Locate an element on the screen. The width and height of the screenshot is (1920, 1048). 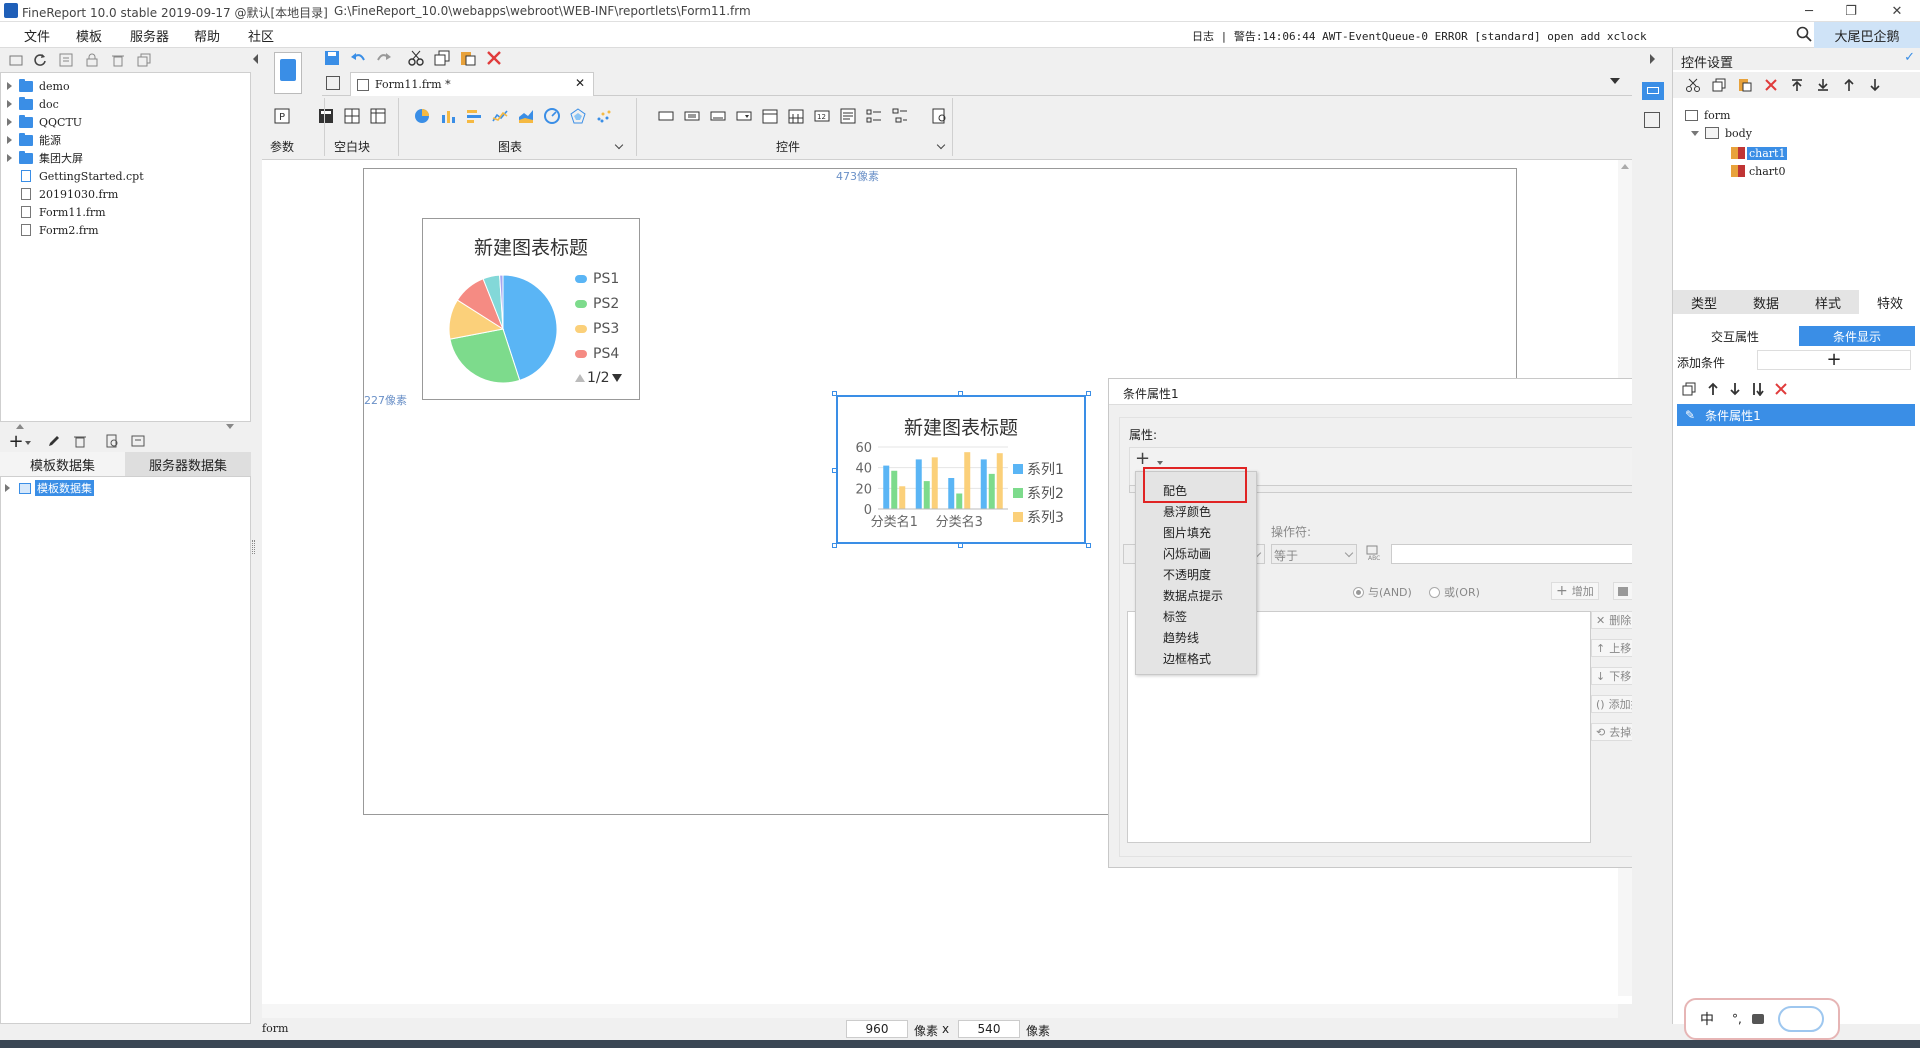
widget-tree-body: body is located at coordinates (1721, 133).